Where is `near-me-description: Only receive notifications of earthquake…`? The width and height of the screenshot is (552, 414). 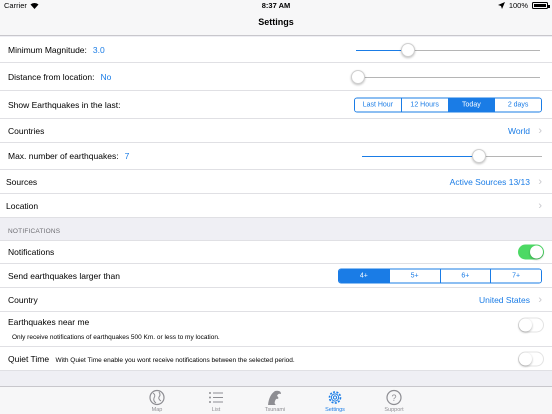
near-me-description: Only receive notifications of earthquake… is located at coordinates (116, 337).